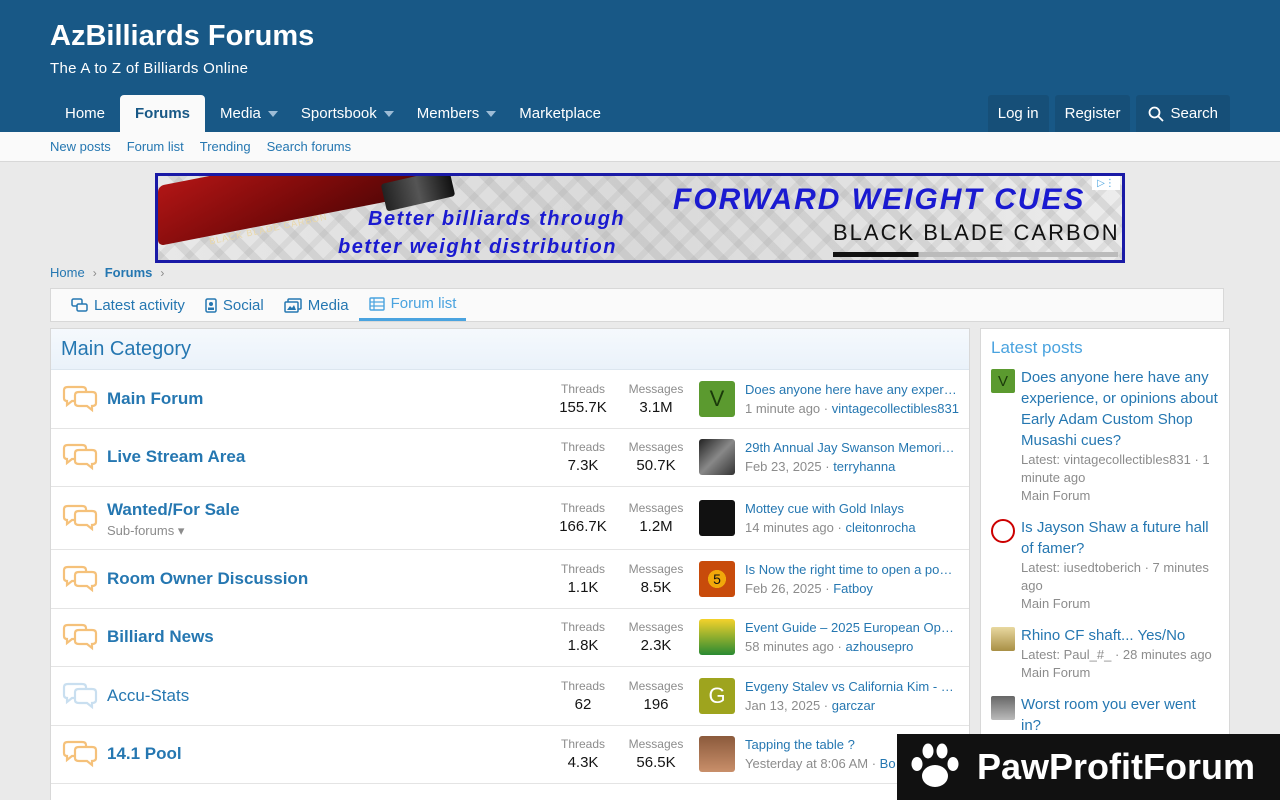  What do you see at coordinates (1106, 183) in the screenshot?
I see `ad-choices-icon: ▷⋮` at bounding box center [1106, 183].